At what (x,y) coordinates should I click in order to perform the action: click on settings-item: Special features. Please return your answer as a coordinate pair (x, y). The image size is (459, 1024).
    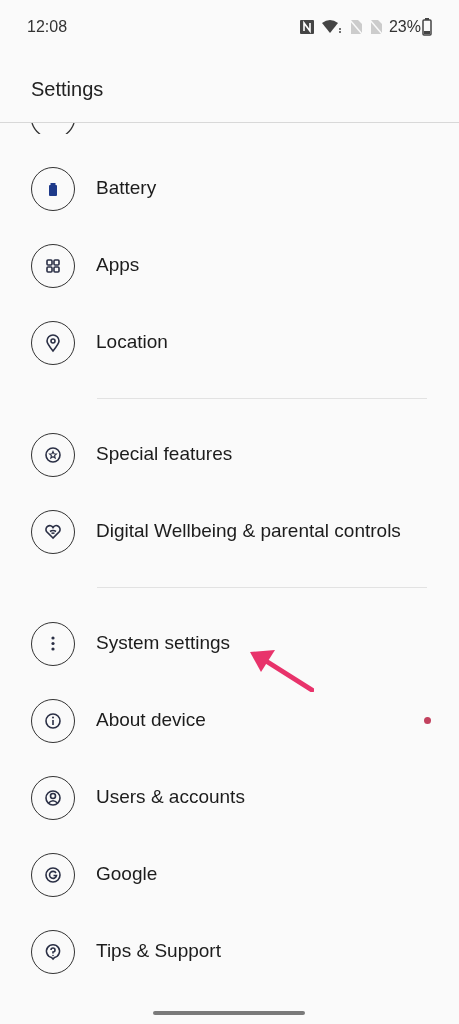
    Looking at the image, I should click on (229, 454).